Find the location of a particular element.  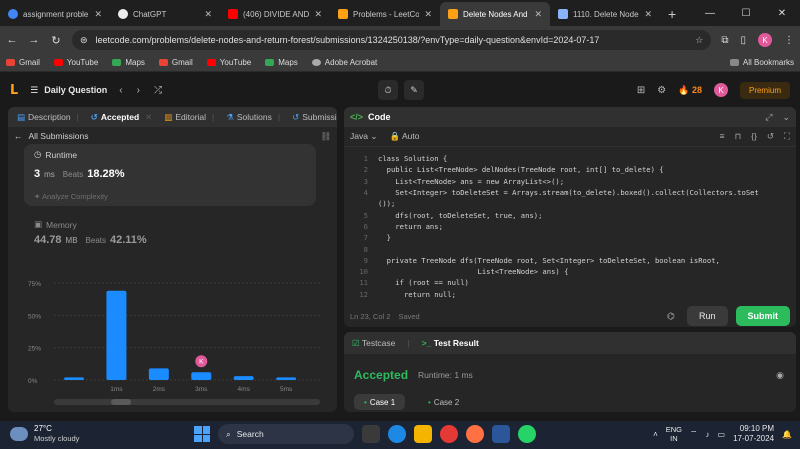

fullscreen-icon: ⛶ is located at coordinates (787, 136).